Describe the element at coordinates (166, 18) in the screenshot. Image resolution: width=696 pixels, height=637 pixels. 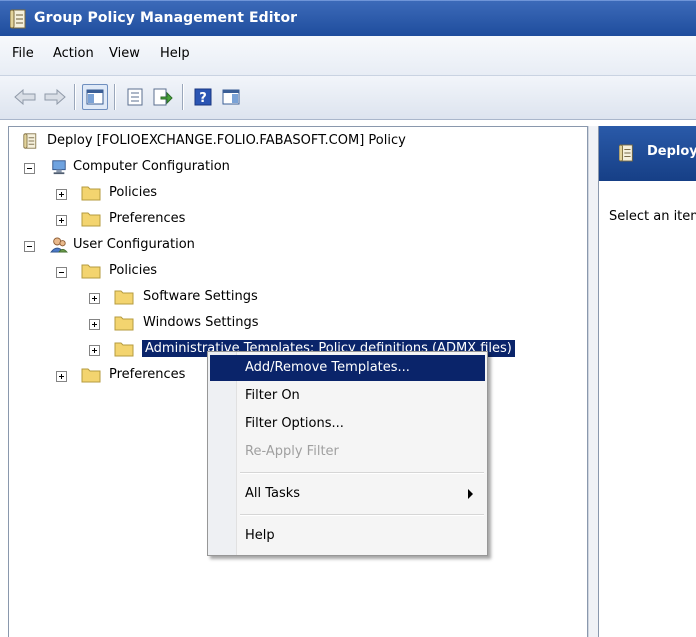
I see `window-title: Group Policy Management Editor` at that location.